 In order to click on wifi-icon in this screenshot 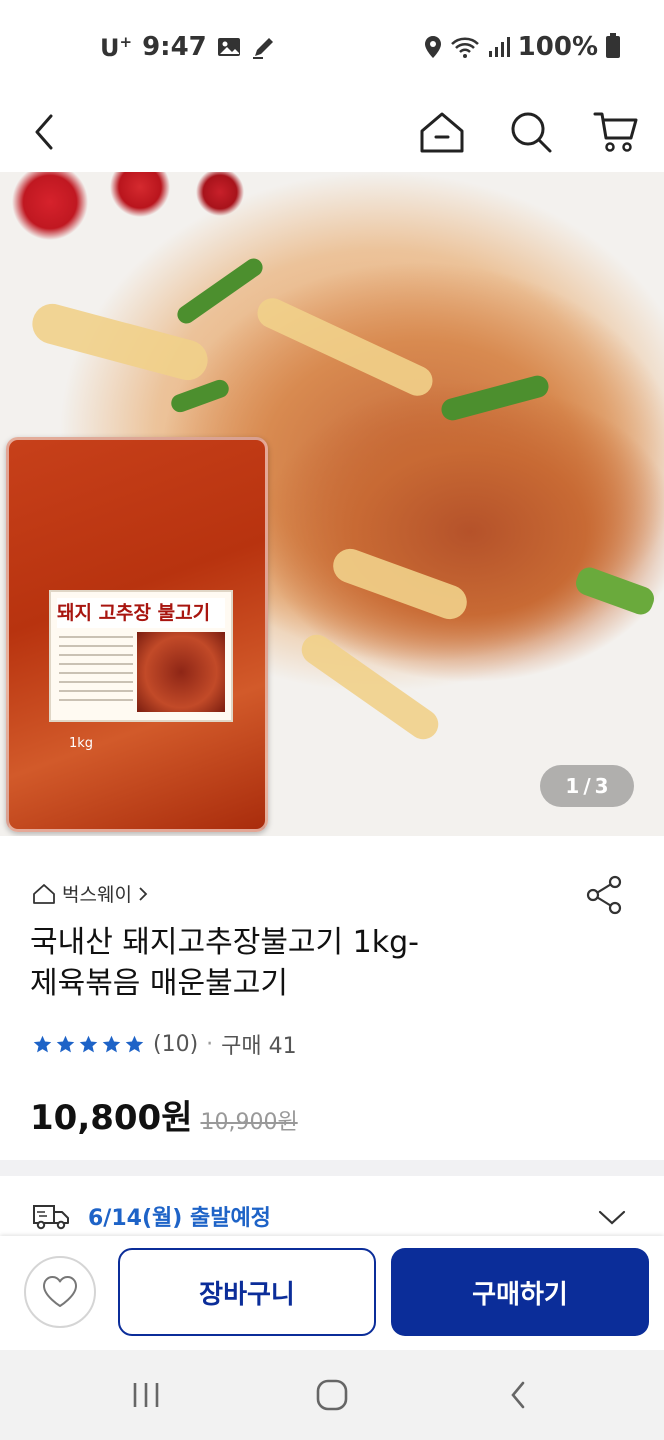, I will do `click(464, 47)`.